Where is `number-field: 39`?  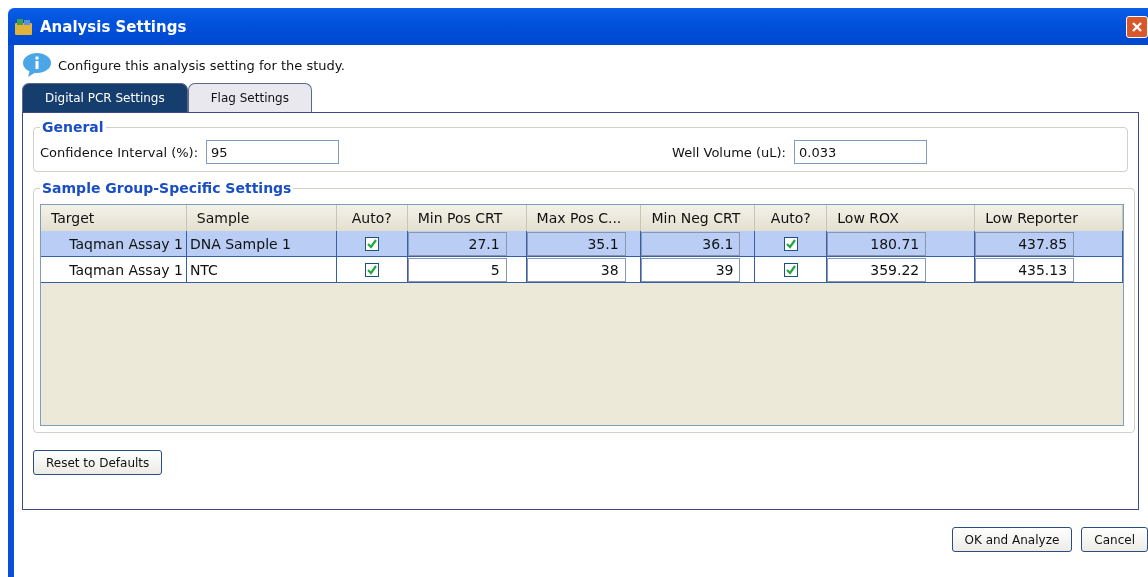
number-field: 39 is located at coordinates (691, 269).